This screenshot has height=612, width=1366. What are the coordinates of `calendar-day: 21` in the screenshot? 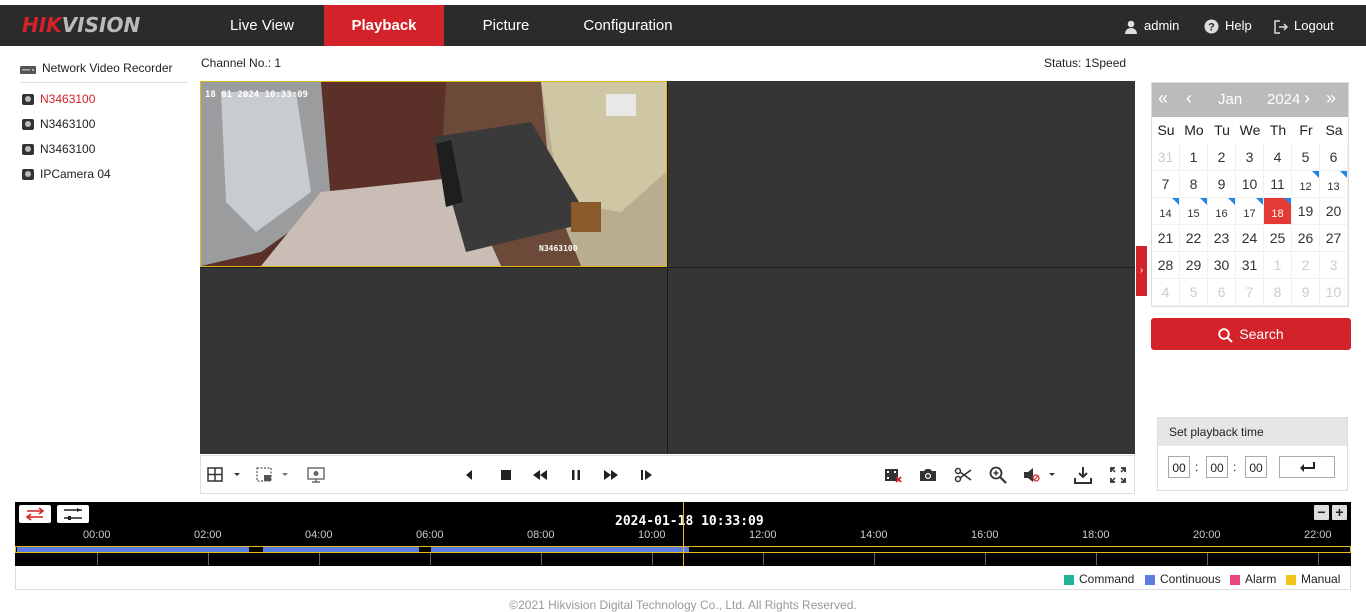 It's located at (1166, 238).